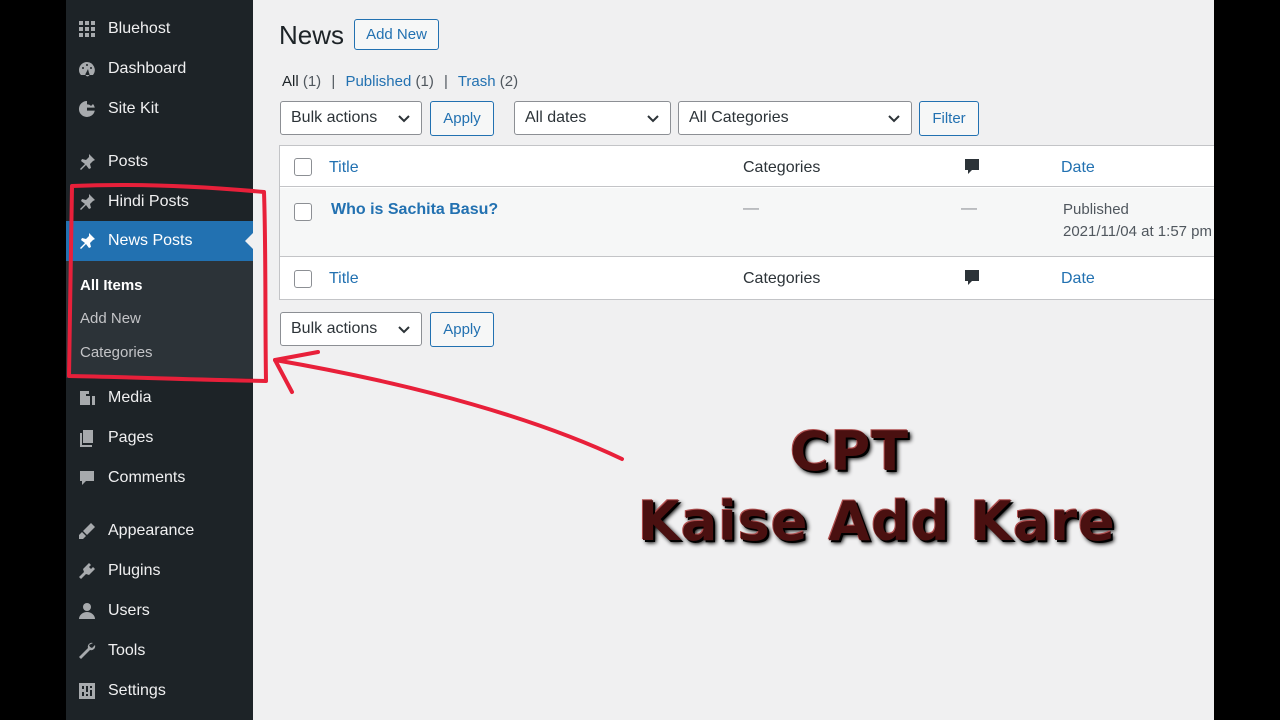  I want to click on row-checkbox, so click(303, 212).